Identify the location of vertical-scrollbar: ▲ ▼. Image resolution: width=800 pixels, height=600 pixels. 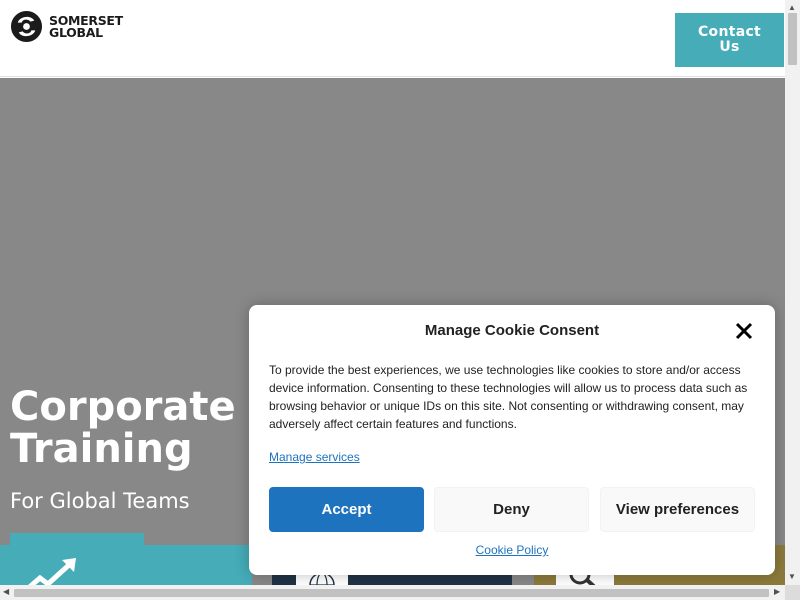
(792, 292).